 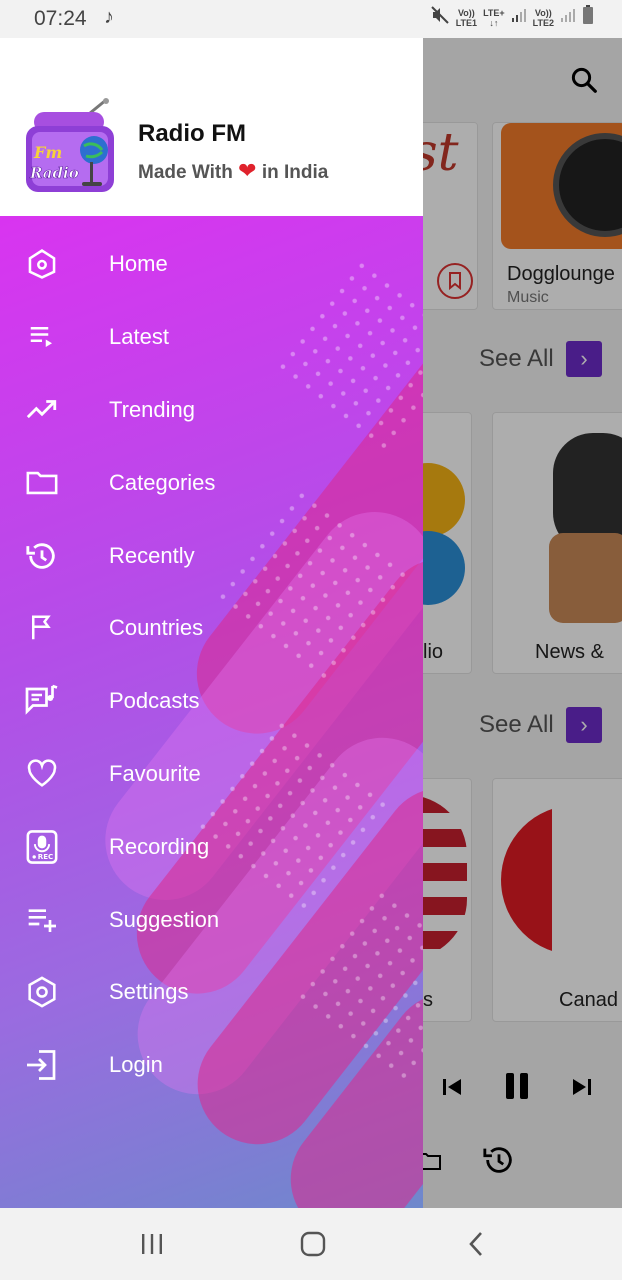 What do you see at coordinates (47, 152) in the screenshot?
I see `svg-text: Fm` at bounding box center [47, 152].